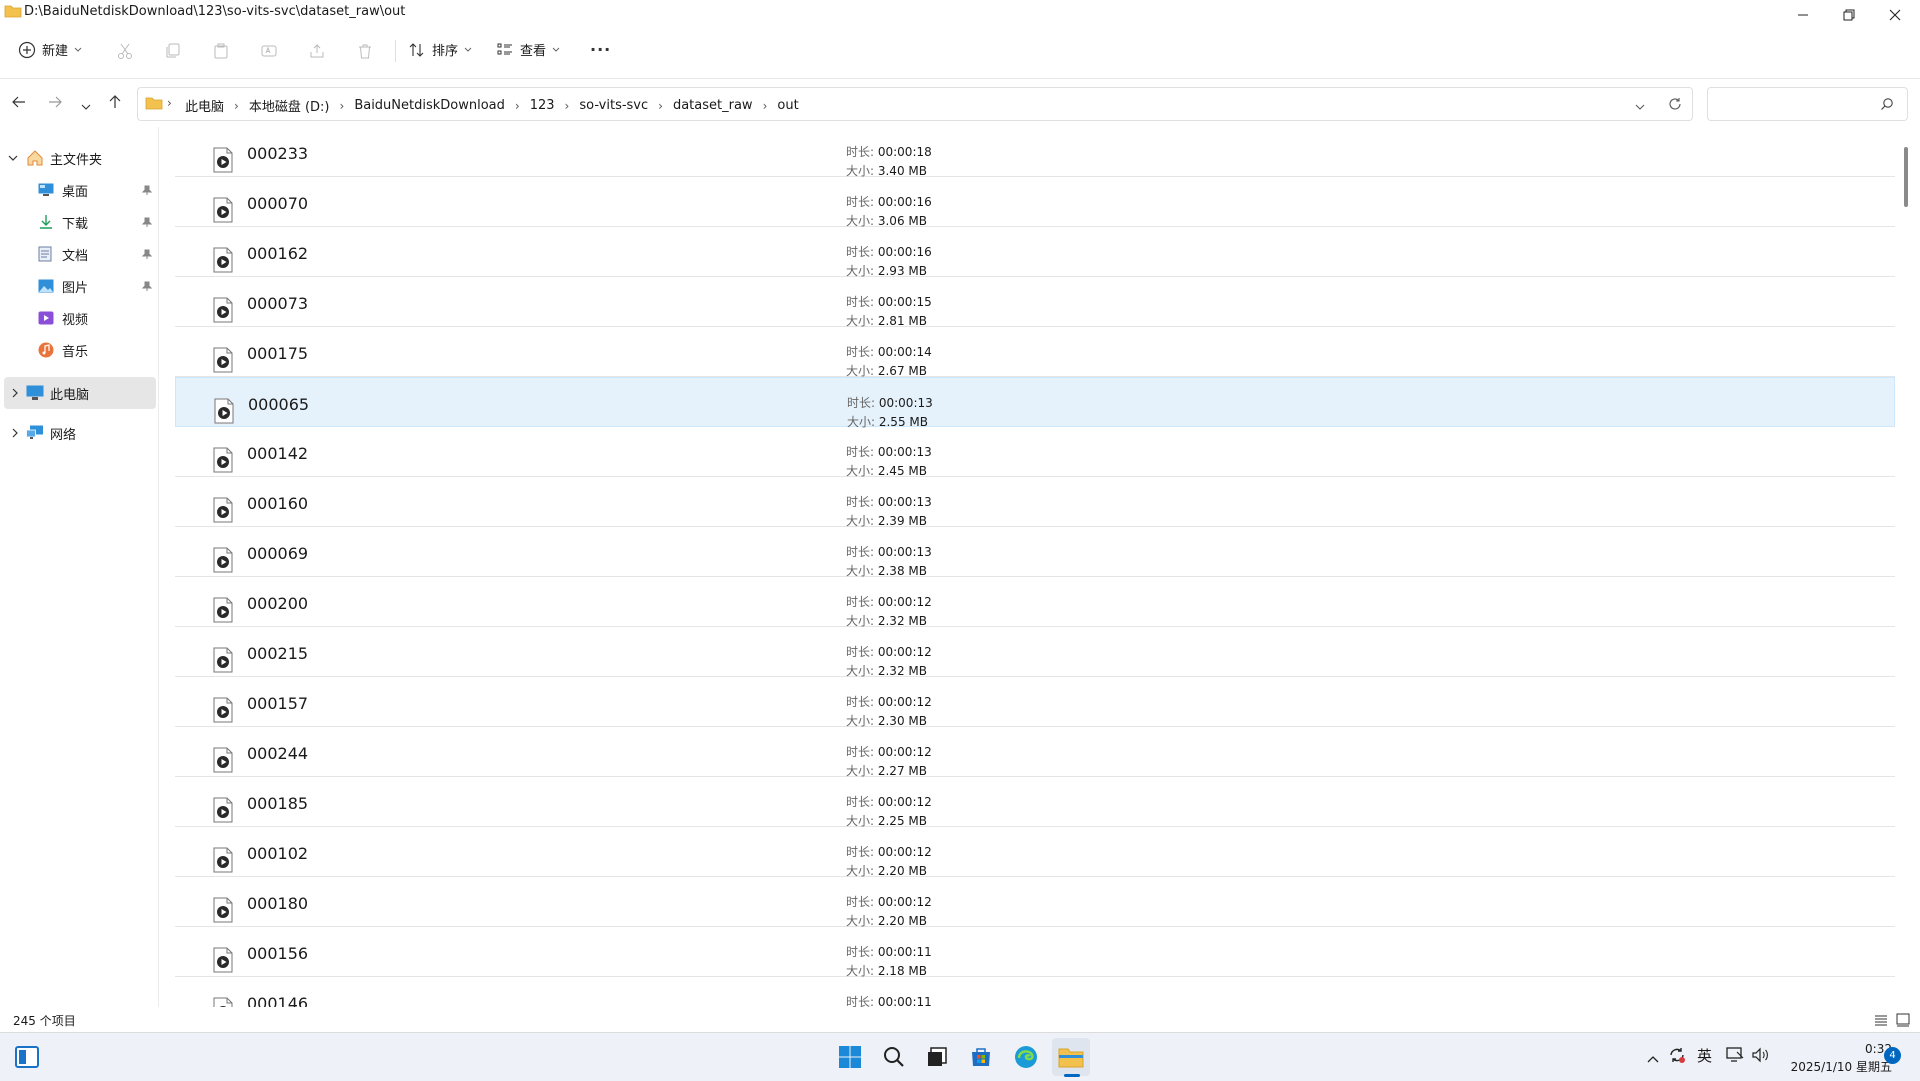  What do you see at coordinates (1035, 352) in the screenshot?
I see `file-row: 000175 时长: 00:00:14 大小: 2.67 MB` at bounding box center [1035, 352].